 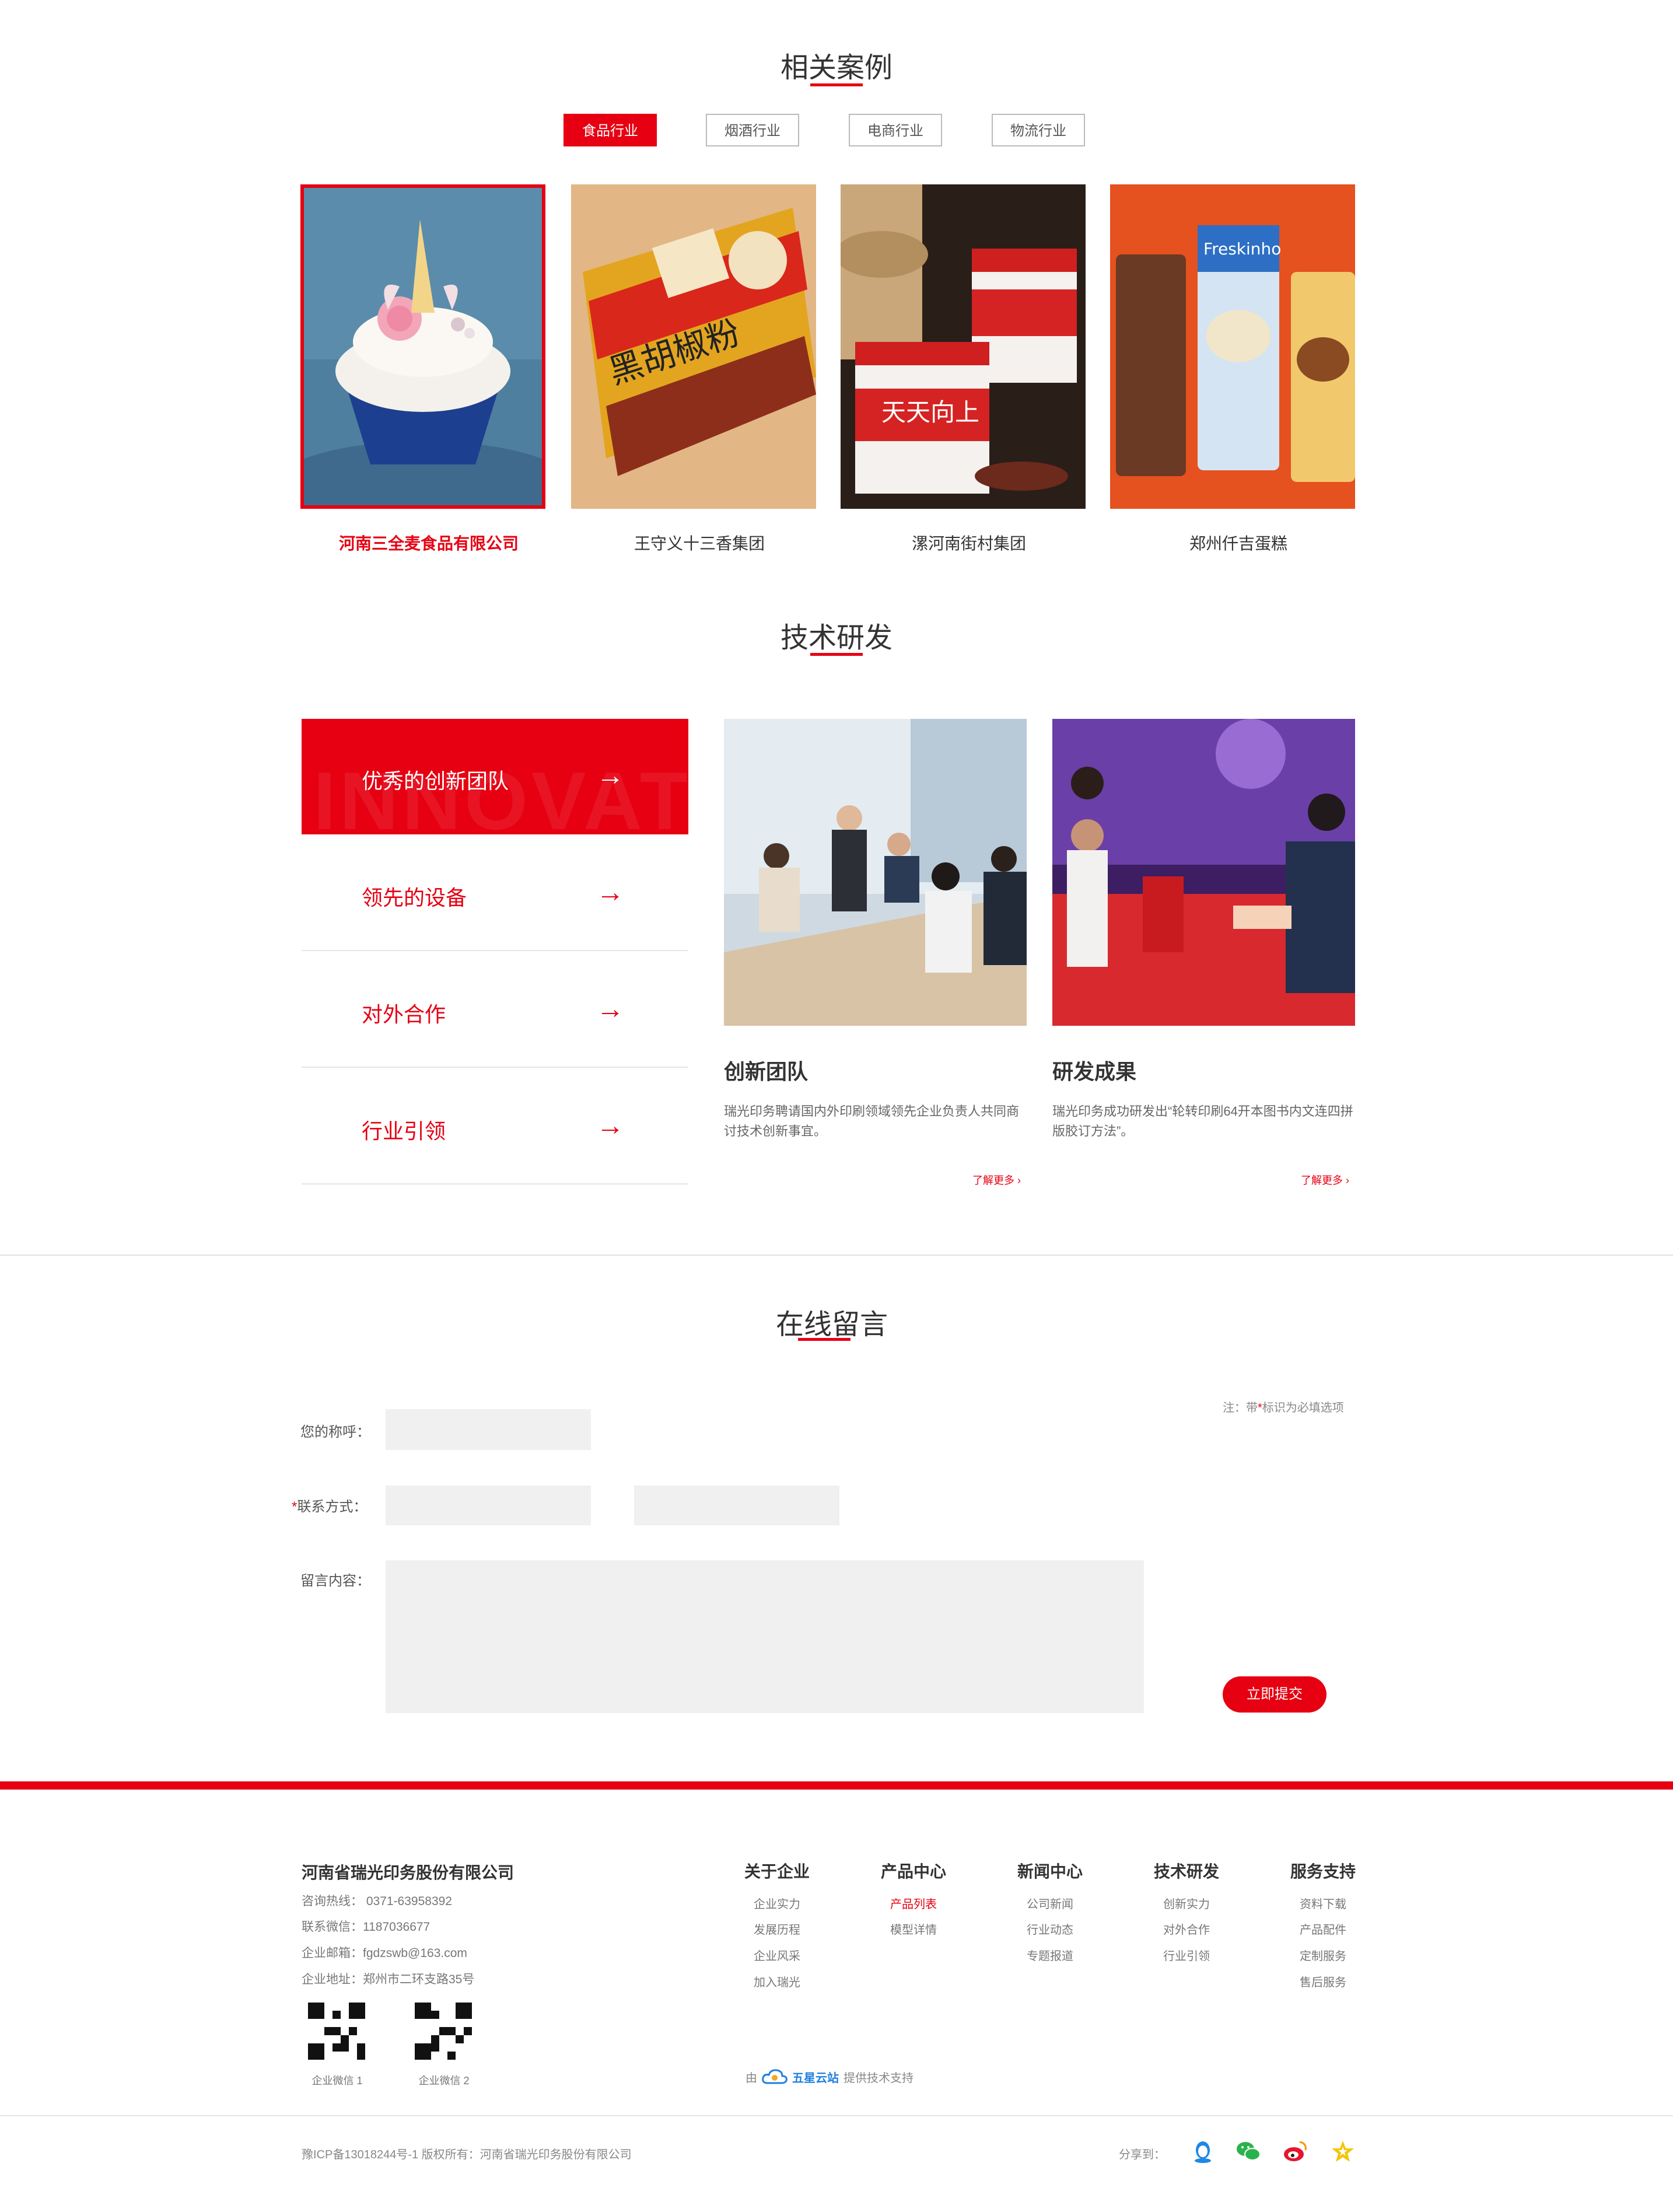 I want to click on footer-col-products: 产品中心, so click(x=914, y=1870).